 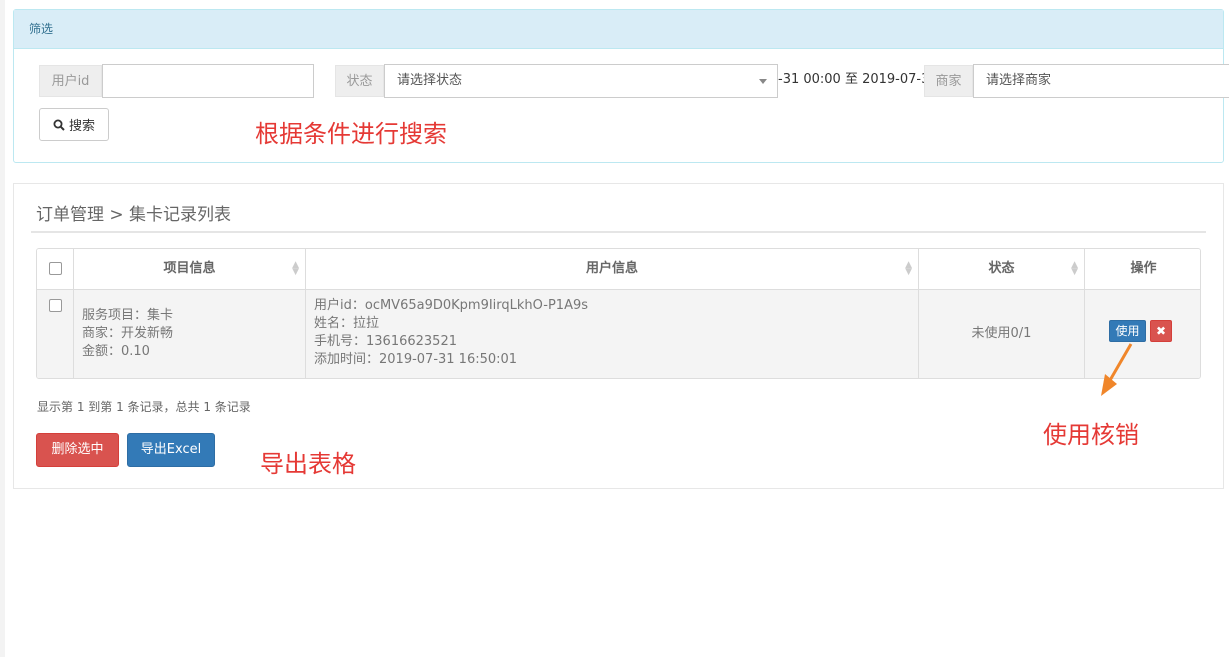 I want to click on arrow-icon, so click(x=1117, y=369).